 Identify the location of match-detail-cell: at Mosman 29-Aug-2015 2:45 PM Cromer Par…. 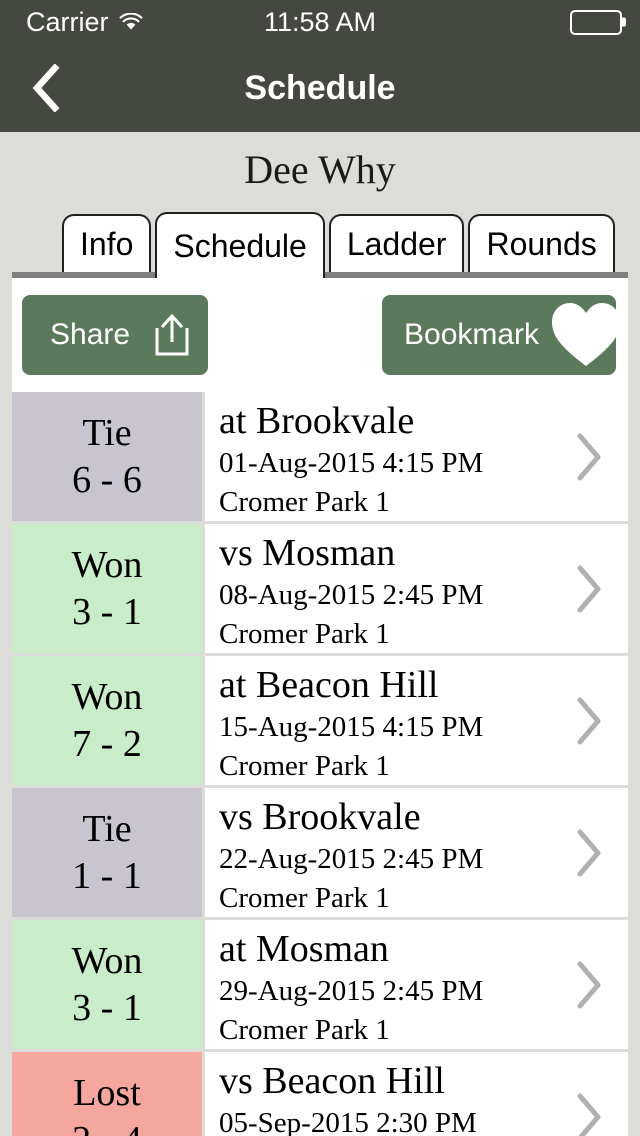
(376, 984).